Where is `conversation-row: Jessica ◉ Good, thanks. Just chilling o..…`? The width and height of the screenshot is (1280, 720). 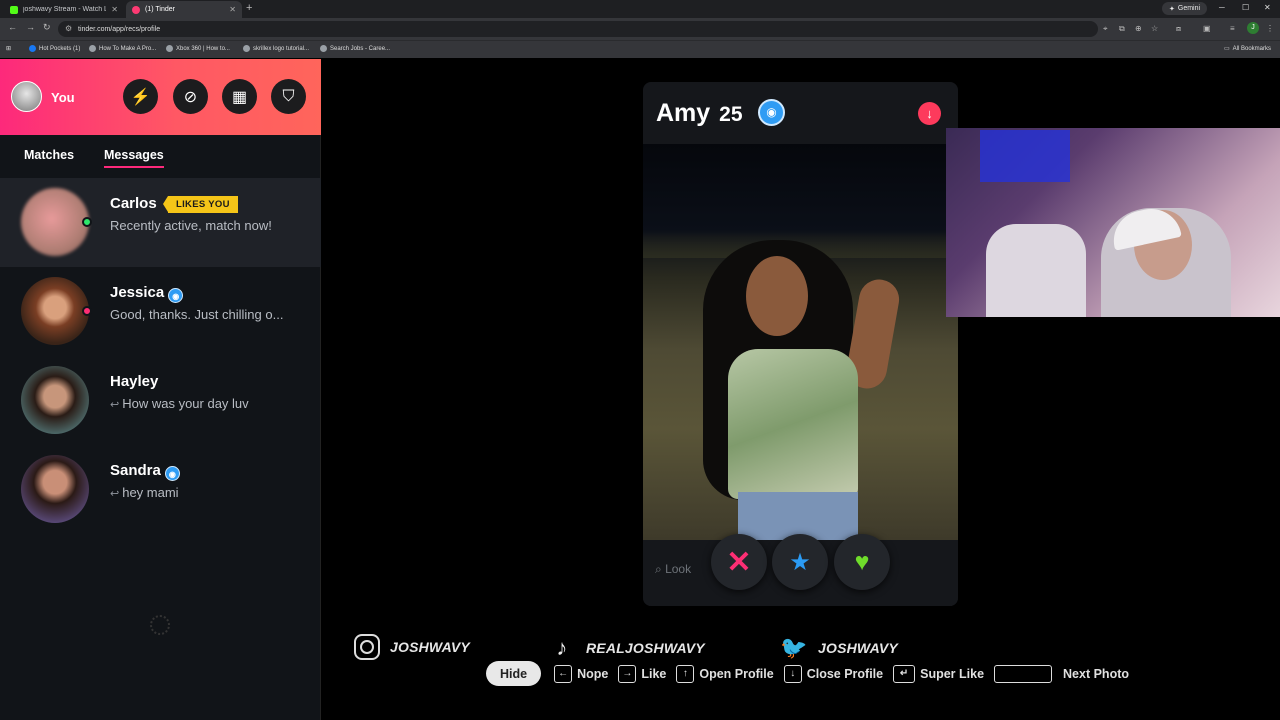
conversation-row: Jessica ◉ Good, thanks. Just chilling o..… is located at coordinates (160, 311).